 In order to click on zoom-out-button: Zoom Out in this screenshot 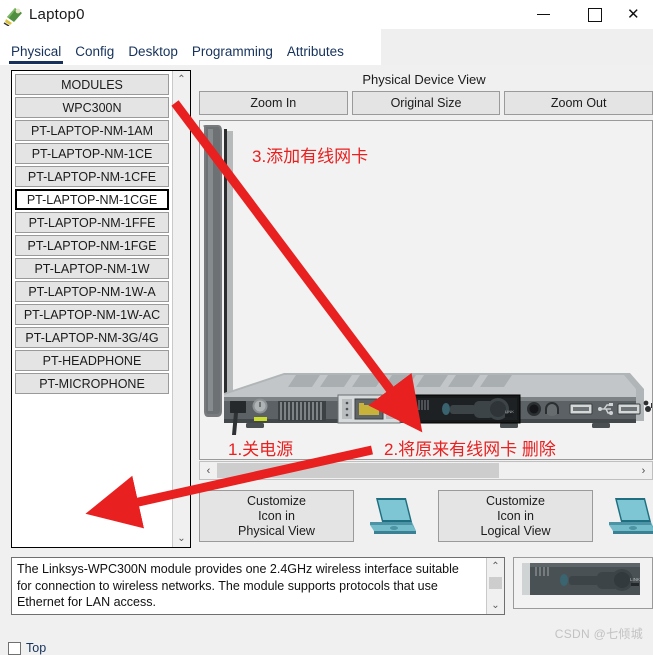, I will do `click(578, 103)`.